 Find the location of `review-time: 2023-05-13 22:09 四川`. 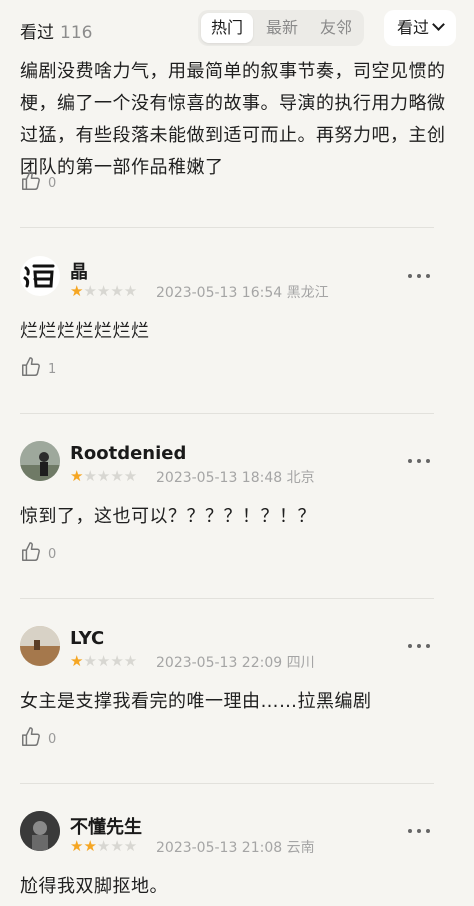

review-time: 2023-05-13 22:09 四川 is located at coordinates (235, 663).